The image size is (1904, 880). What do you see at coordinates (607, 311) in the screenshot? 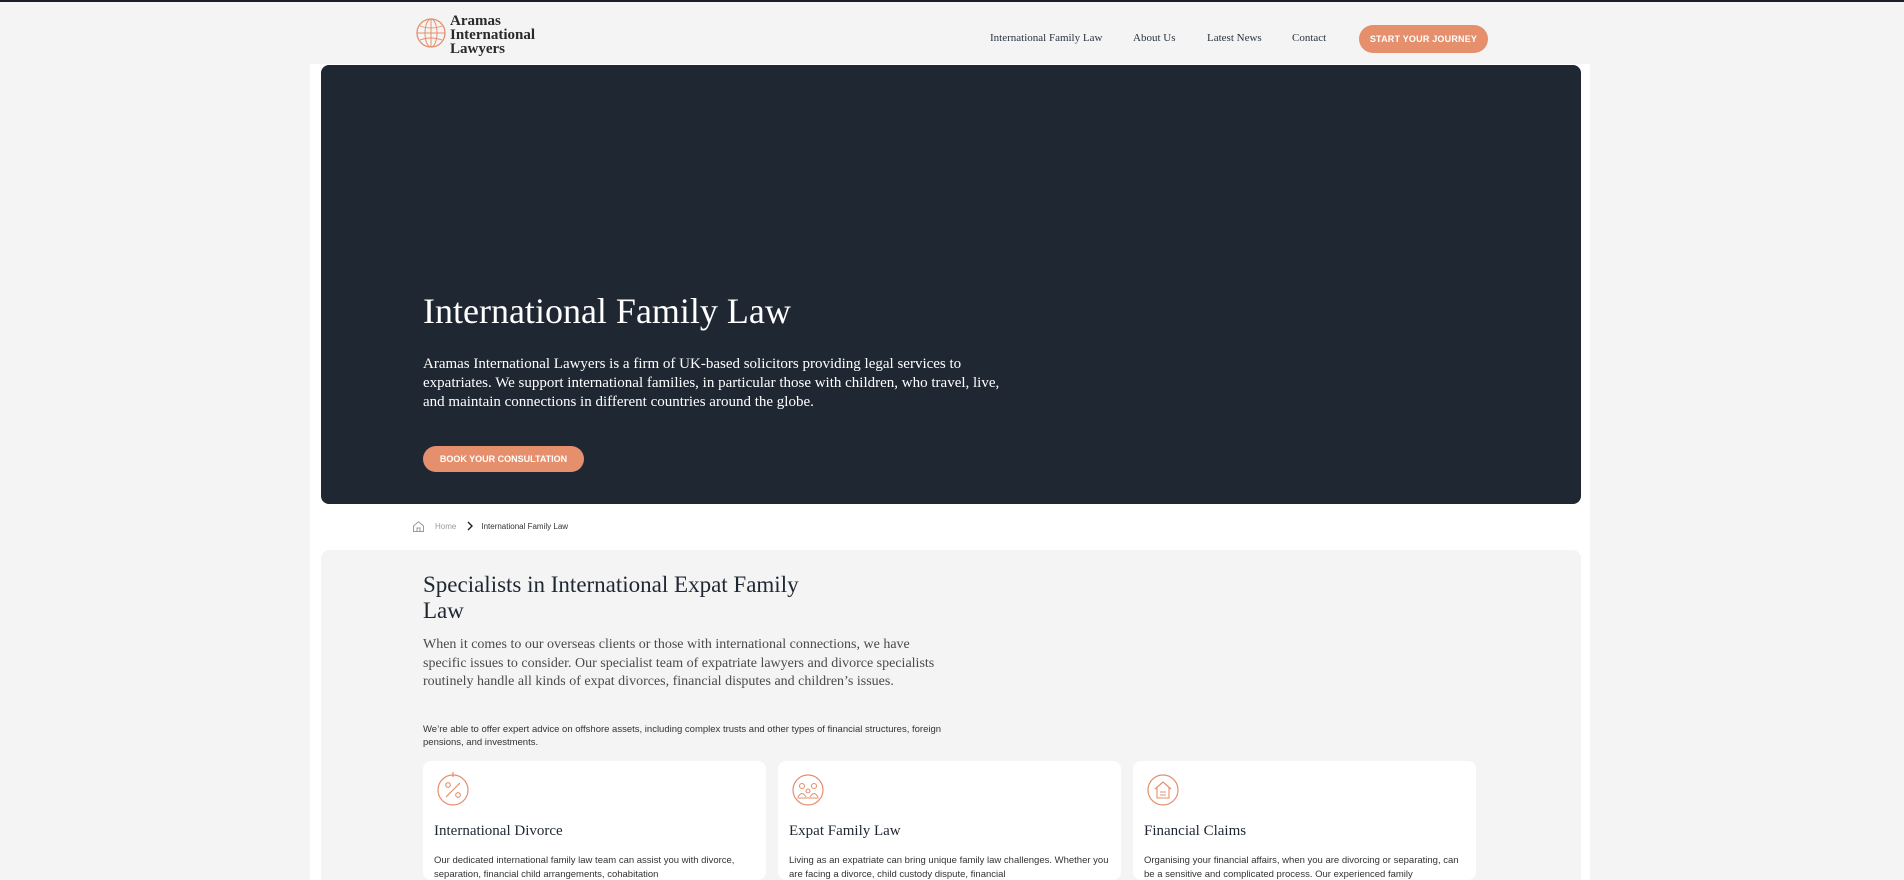
I see `hero-title: International Family Law` at bounding box center [607, 311].